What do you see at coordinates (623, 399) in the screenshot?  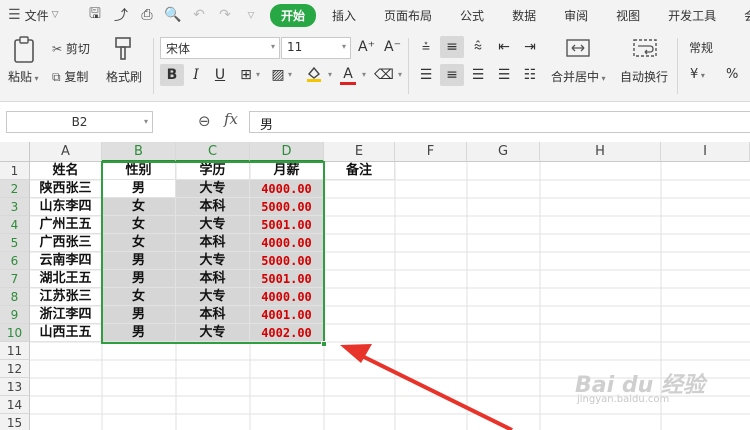 I see `watermark-url: jingyan.baidu.com` at bounding box center [623, 399].